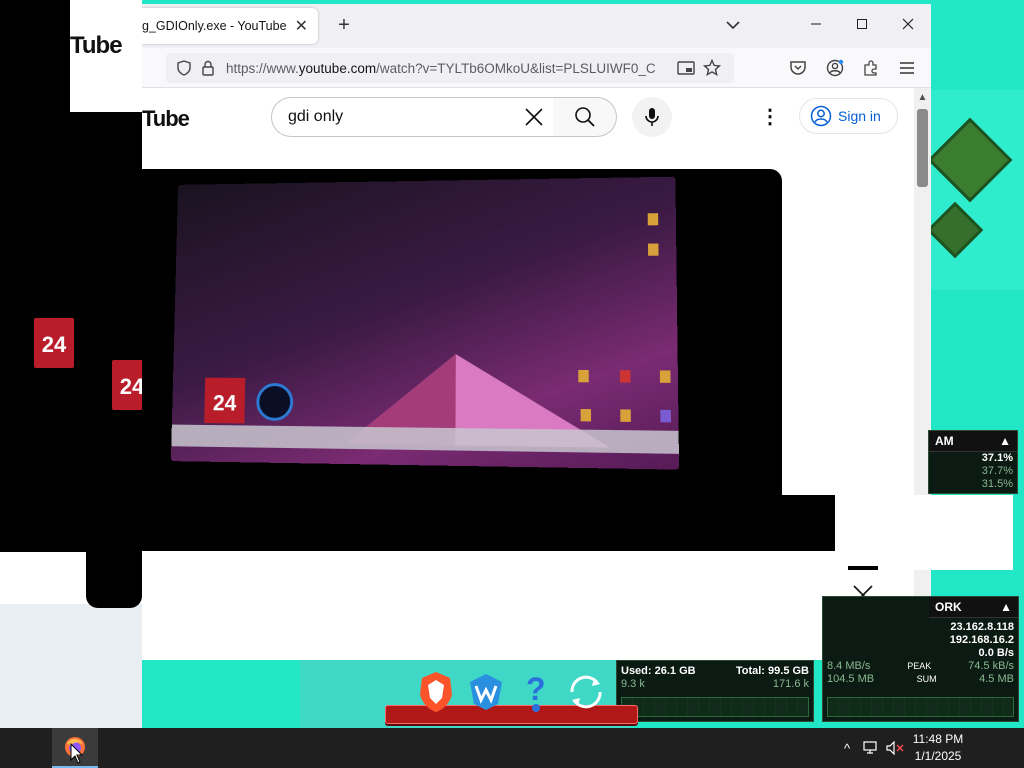  I want to click on tab-title: g_GDIOnly.exe - YouTube, so click(214, 26).